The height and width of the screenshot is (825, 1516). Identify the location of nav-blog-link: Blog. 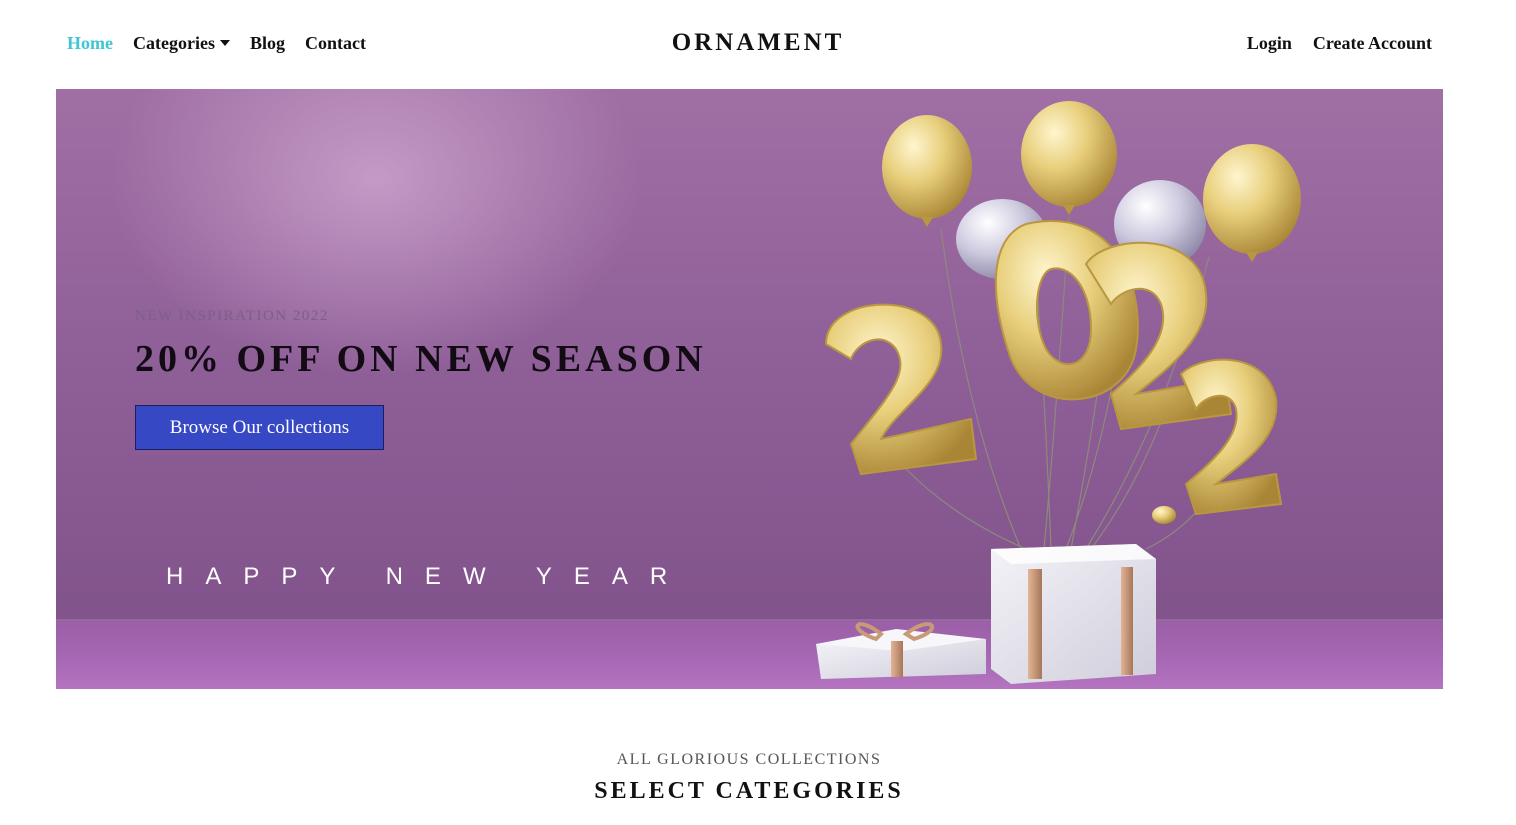
(267, 43).